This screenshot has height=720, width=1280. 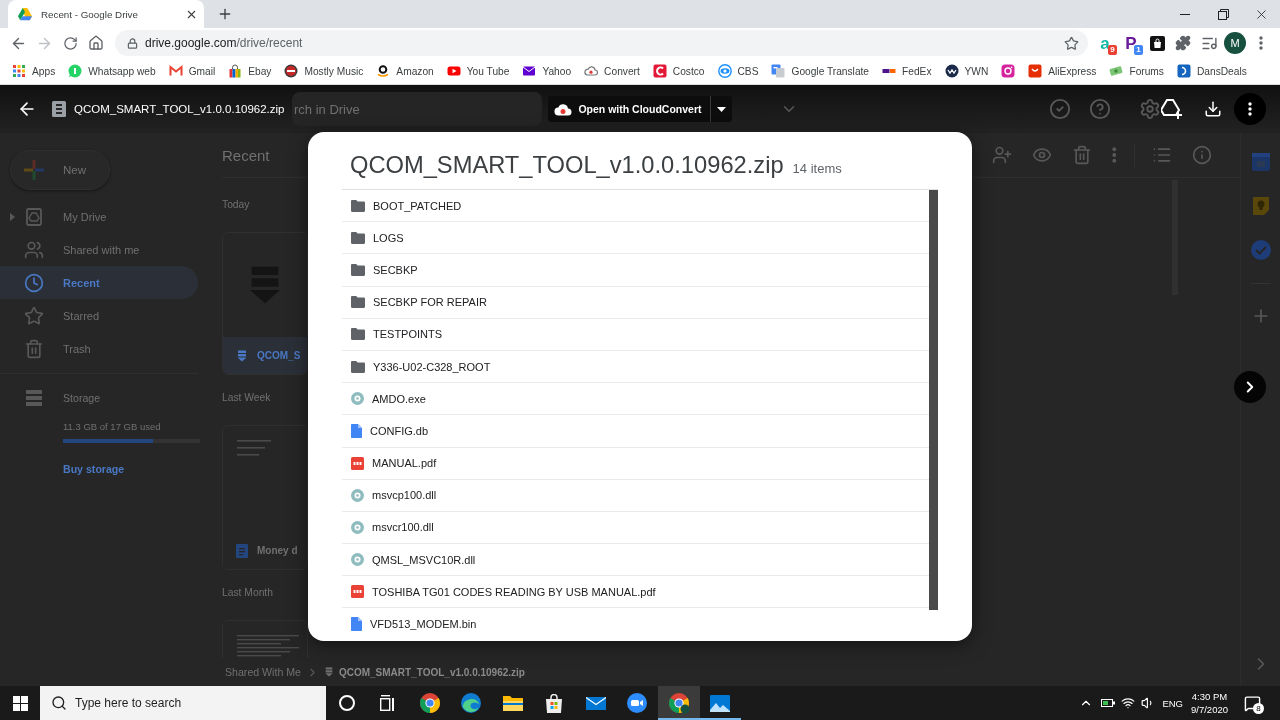 What do you see at coordinates (1138, 50) in the screenshot?
I see `extension-badge: 1` at bounding box center [1138, 50].